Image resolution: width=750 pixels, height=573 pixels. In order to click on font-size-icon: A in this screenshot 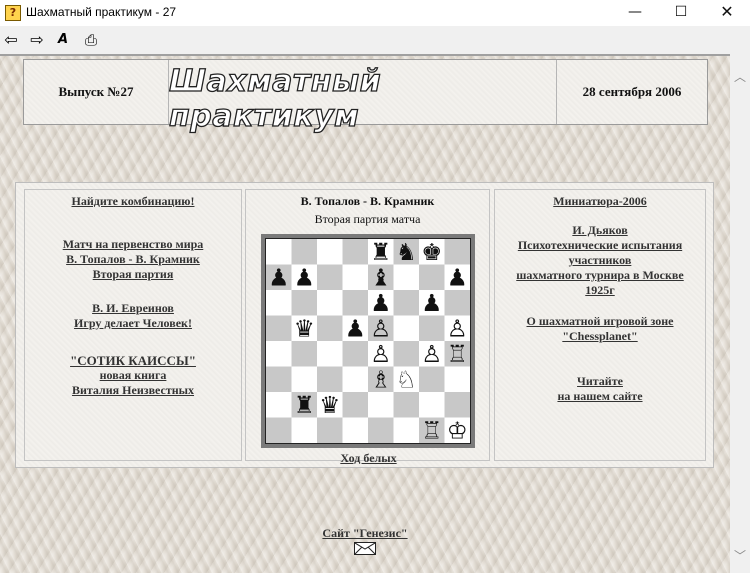, I will do `click(63, 40)`.